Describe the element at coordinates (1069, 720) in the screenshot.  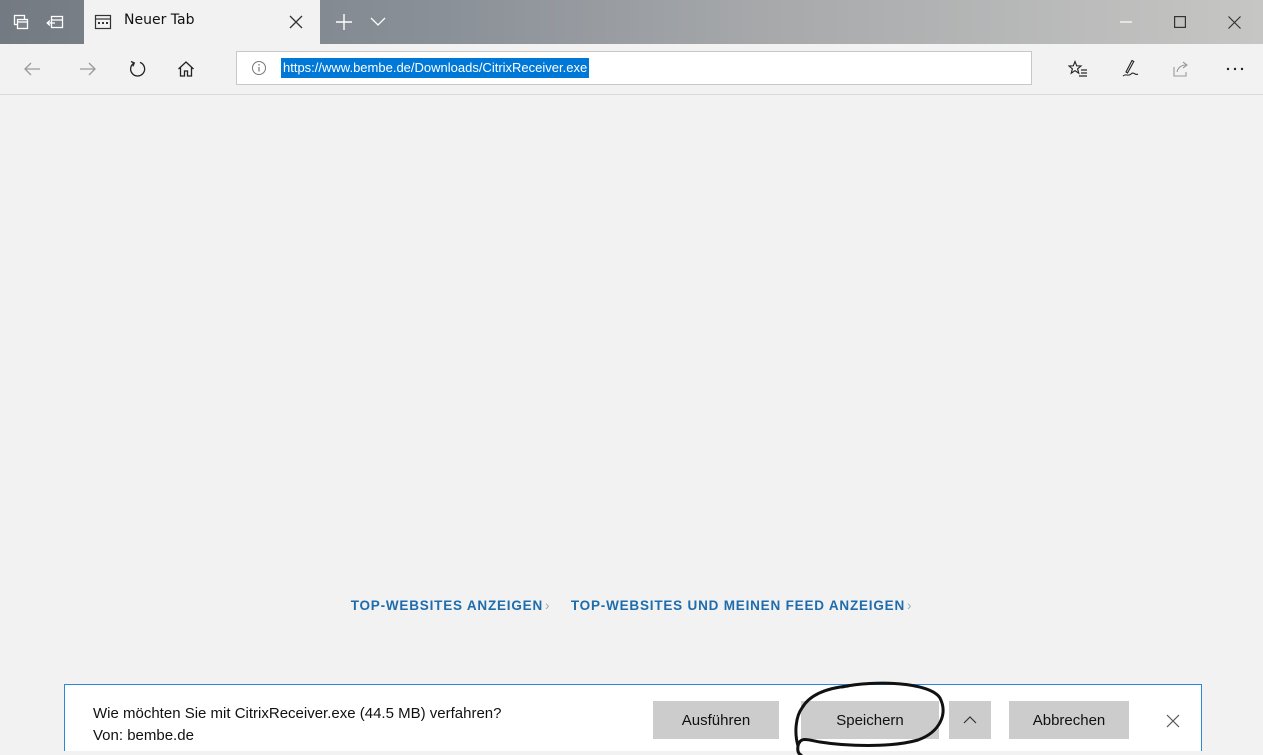
I see `cancel-button: Abbrechen` at that location.